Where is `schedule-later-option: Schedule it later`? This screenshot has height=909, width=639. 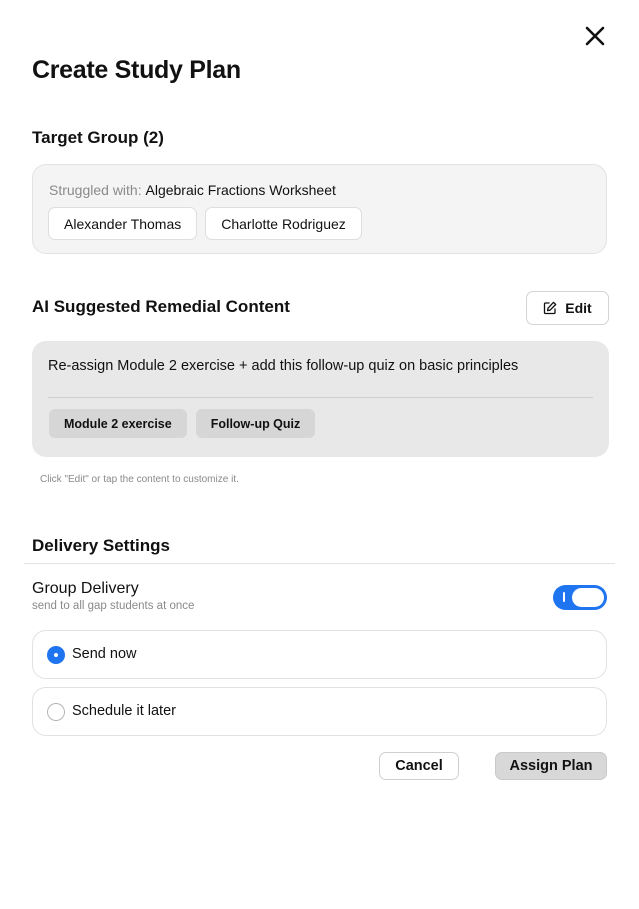 schedule-later-option: Schedule it later is located at coordinates (319, 711).